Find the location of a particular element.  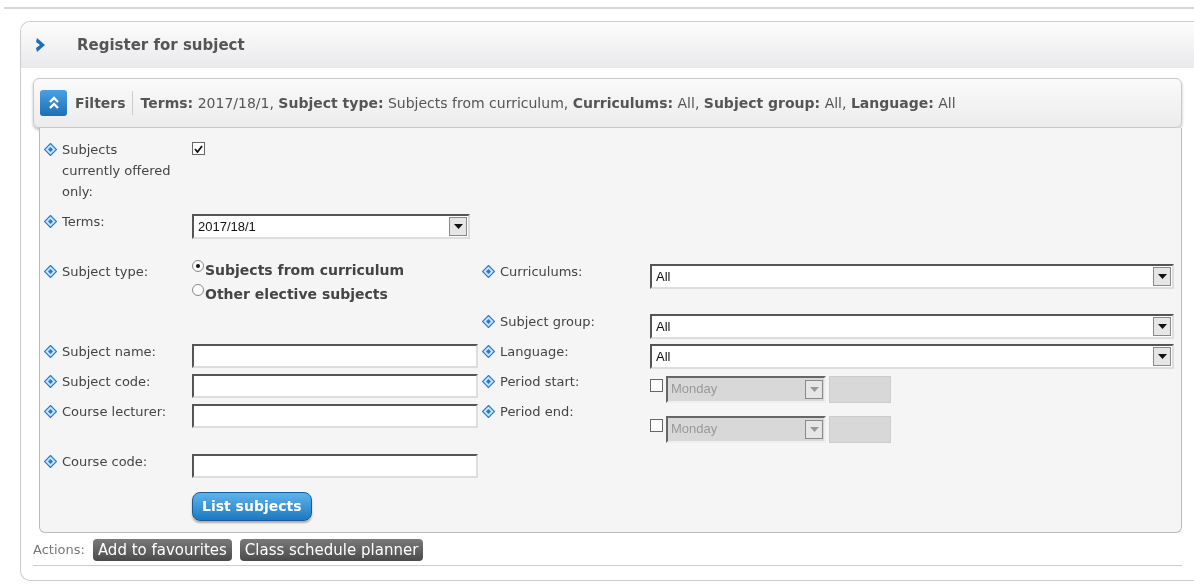

double-chevron-icon is located at coordinates (53, 103).